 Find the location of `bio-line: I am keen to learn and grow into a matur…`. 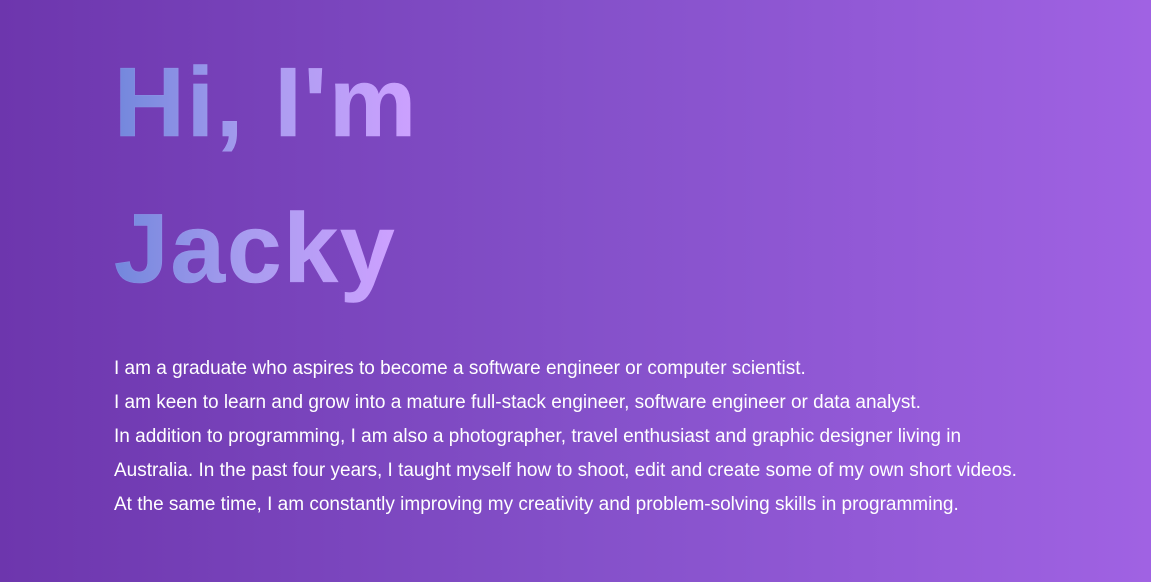

bio-line: I am keen to learn and grow into a matur… is located at coordinates (517, 402).